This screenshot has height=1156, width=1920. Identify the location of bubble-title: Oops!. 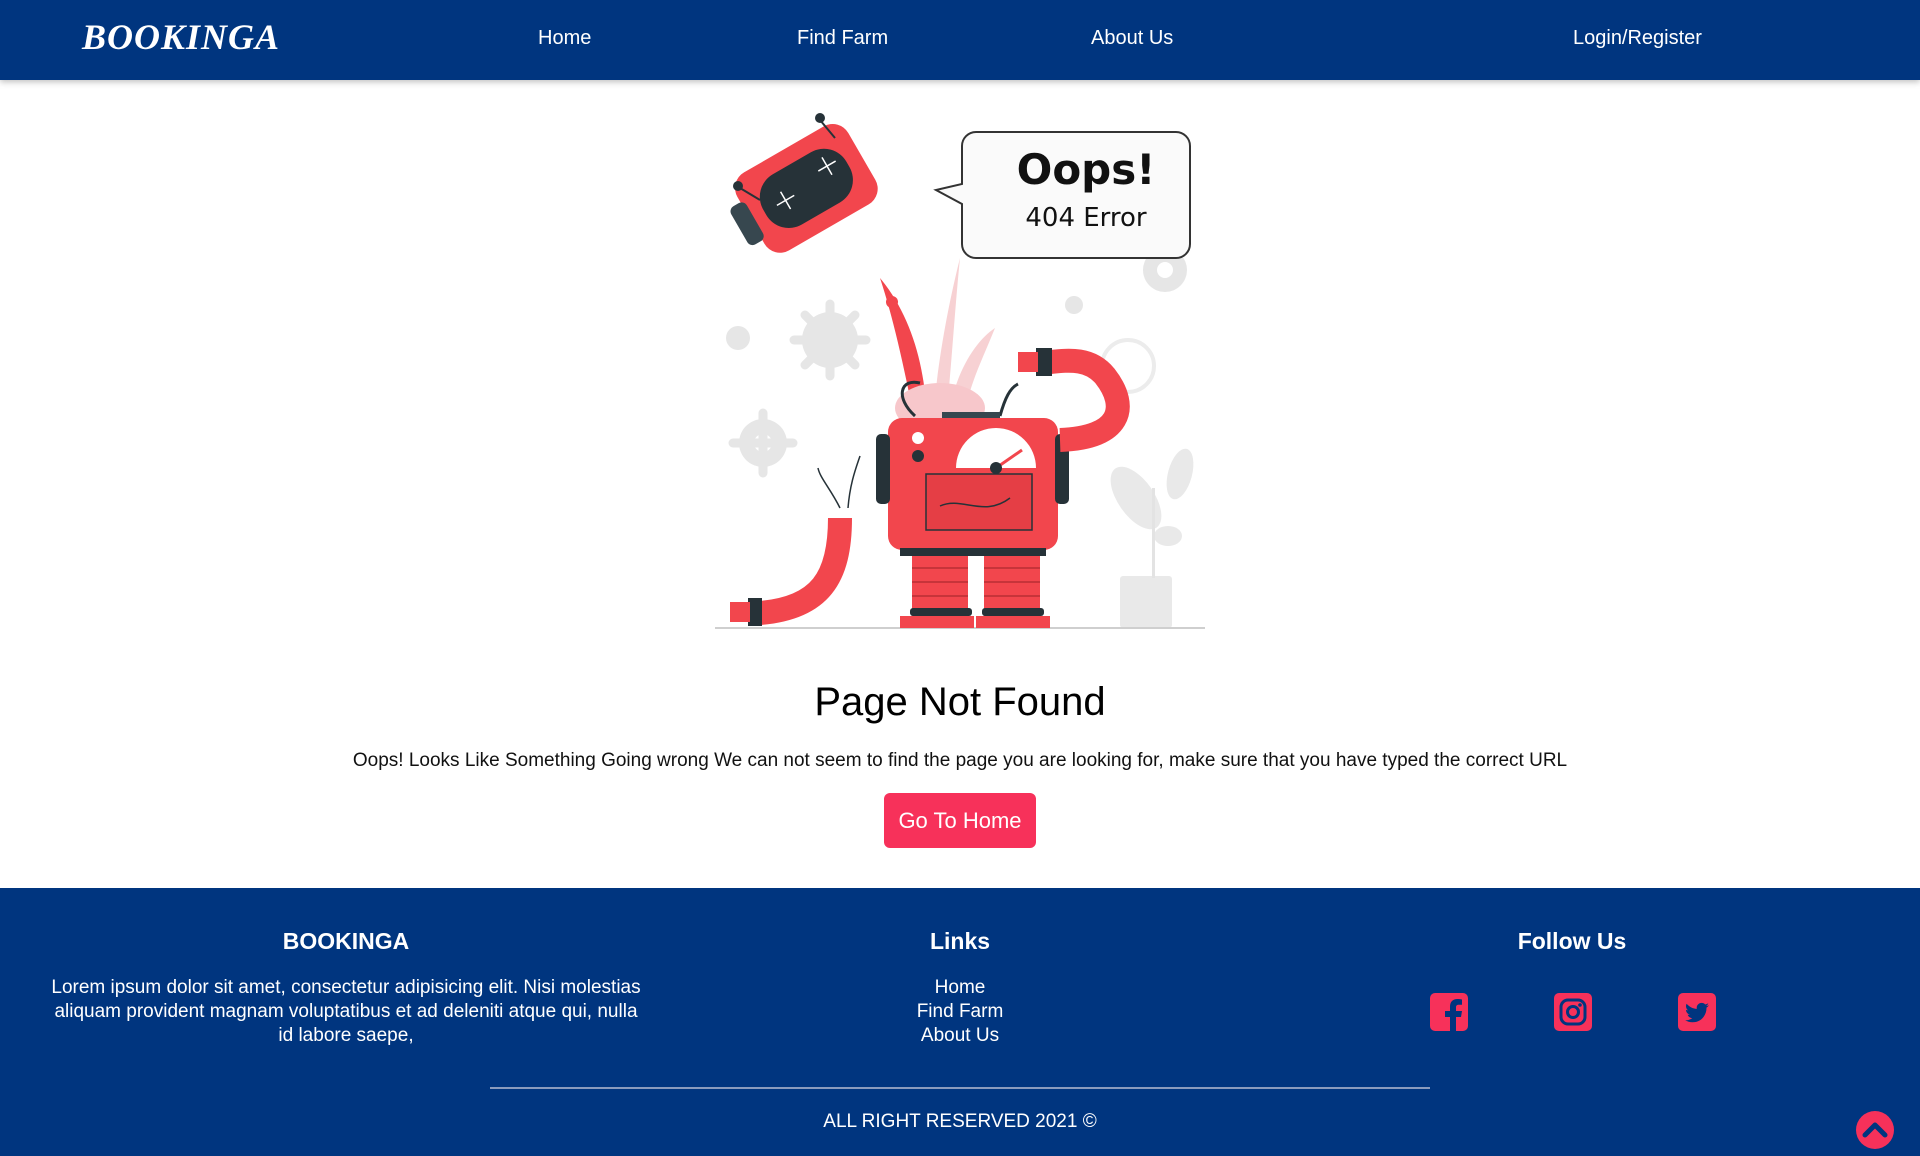
(1086, 169).